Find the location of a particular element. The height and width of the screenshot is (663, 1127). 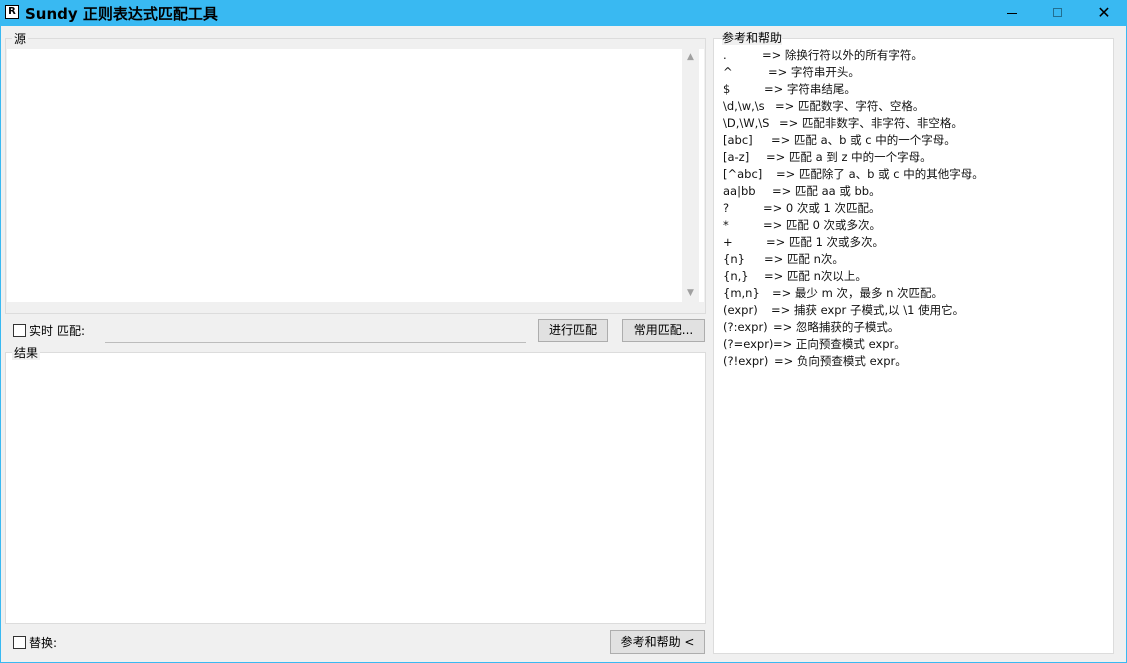

help-line: . => 除换行符以外的所有字符。 is located at coordinates (823, 55).